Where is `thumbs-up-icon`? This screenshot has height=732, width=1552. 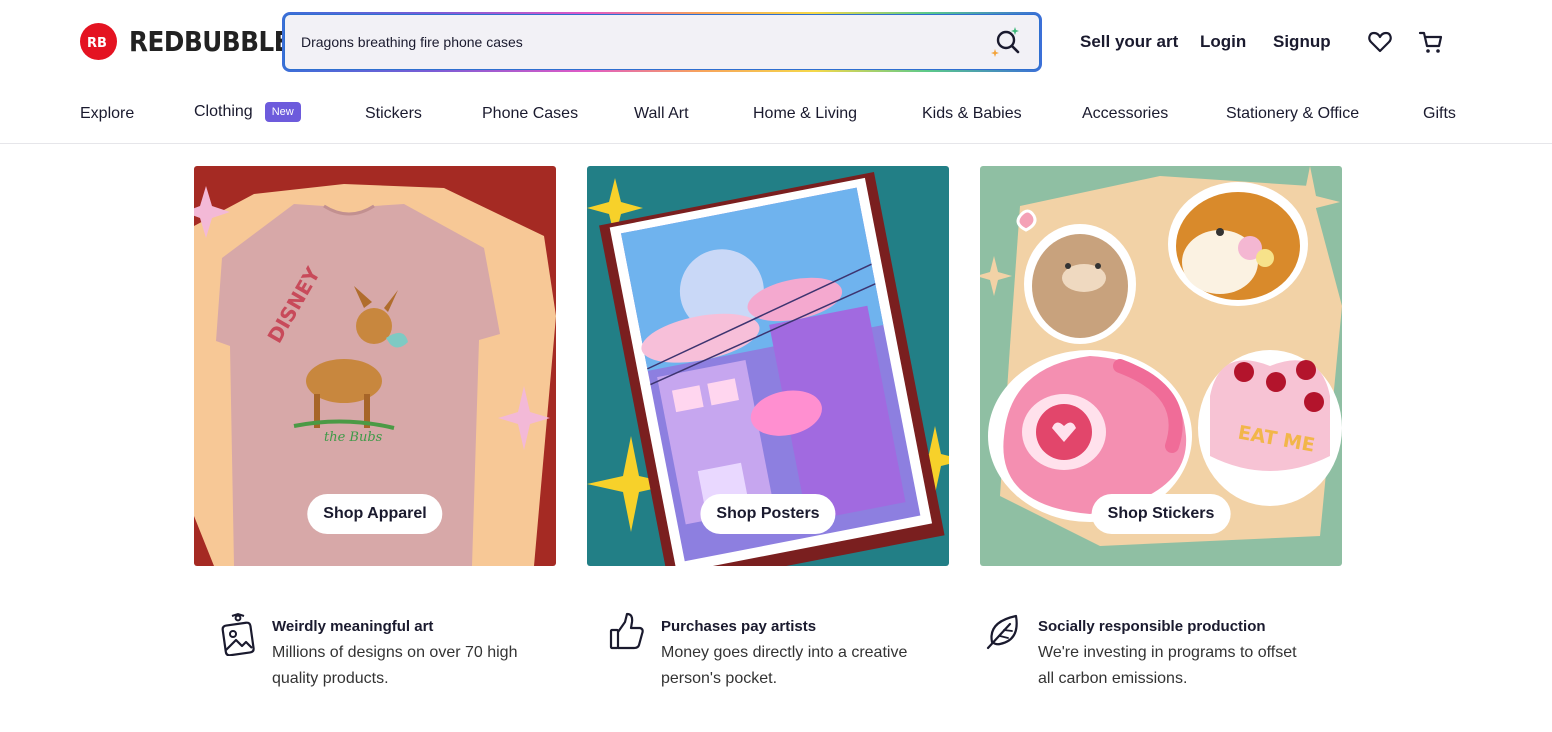
thumbs-up-icon is located at coordinates (627, 632).